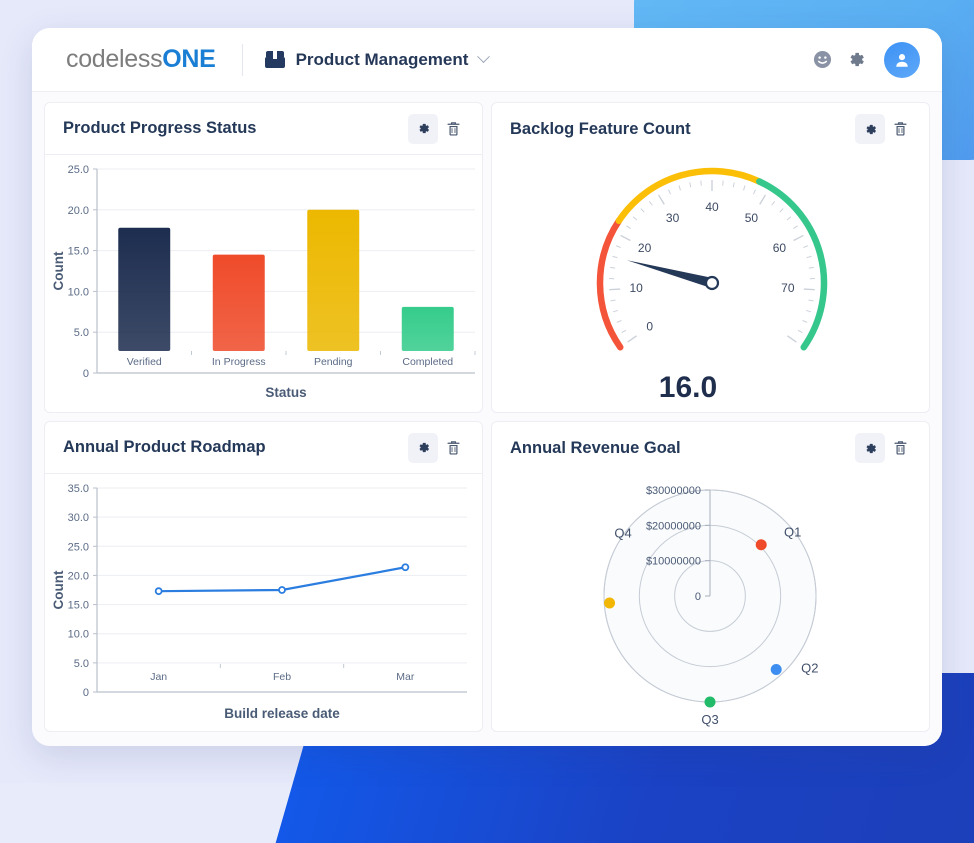 The width and height of the screenshot is (974, 843). What do you see at coordinates (673, 562) in the screenshot?
I see `radial-tick-label: $10000000` at bounding box center [673, 562].